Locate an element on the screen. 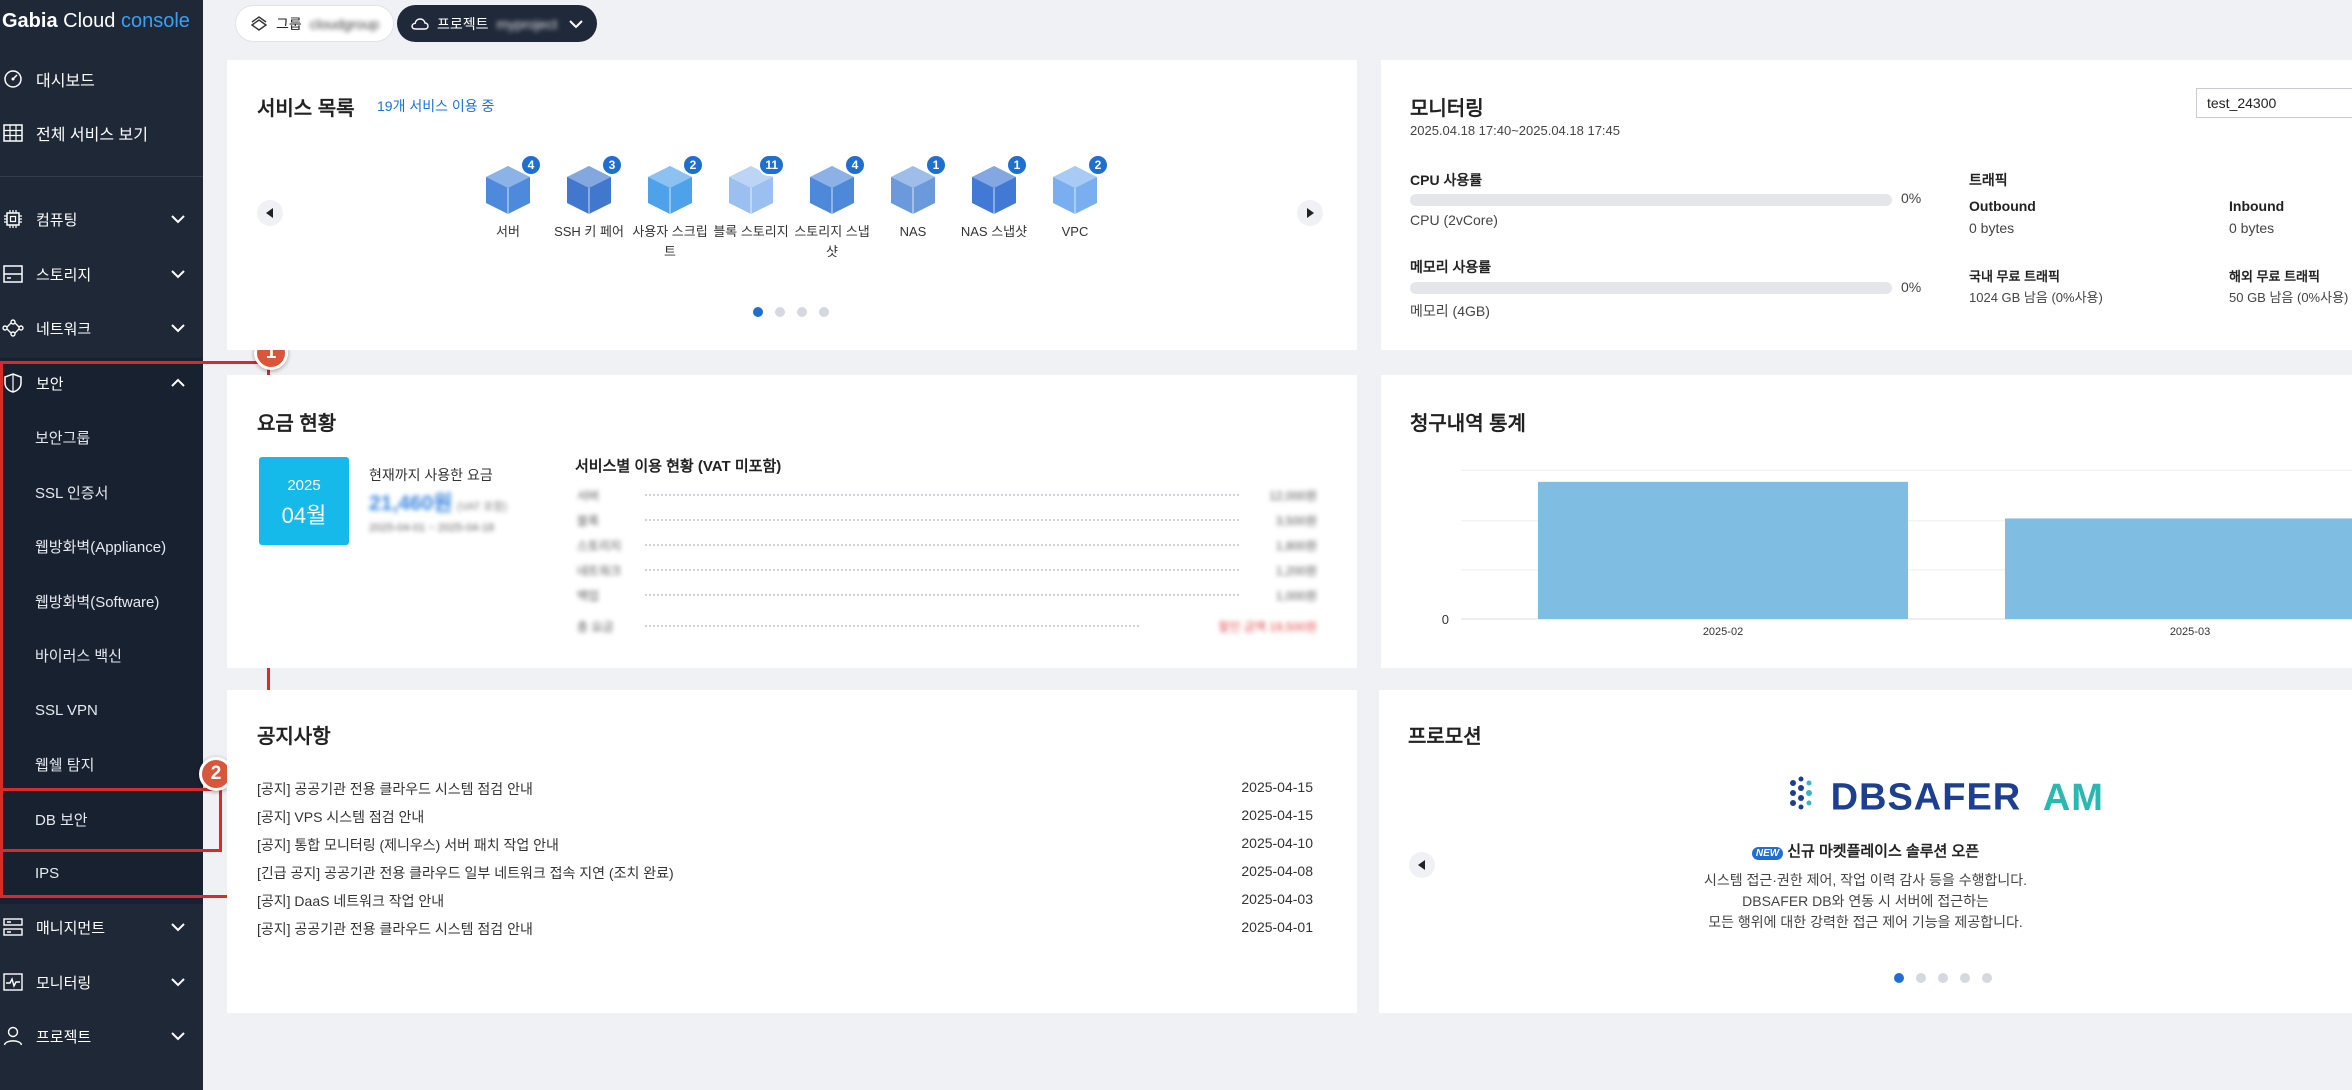  overseas-free-traffic-label: 해외 무료 트래픽 is located at coordinates (2274, 276).